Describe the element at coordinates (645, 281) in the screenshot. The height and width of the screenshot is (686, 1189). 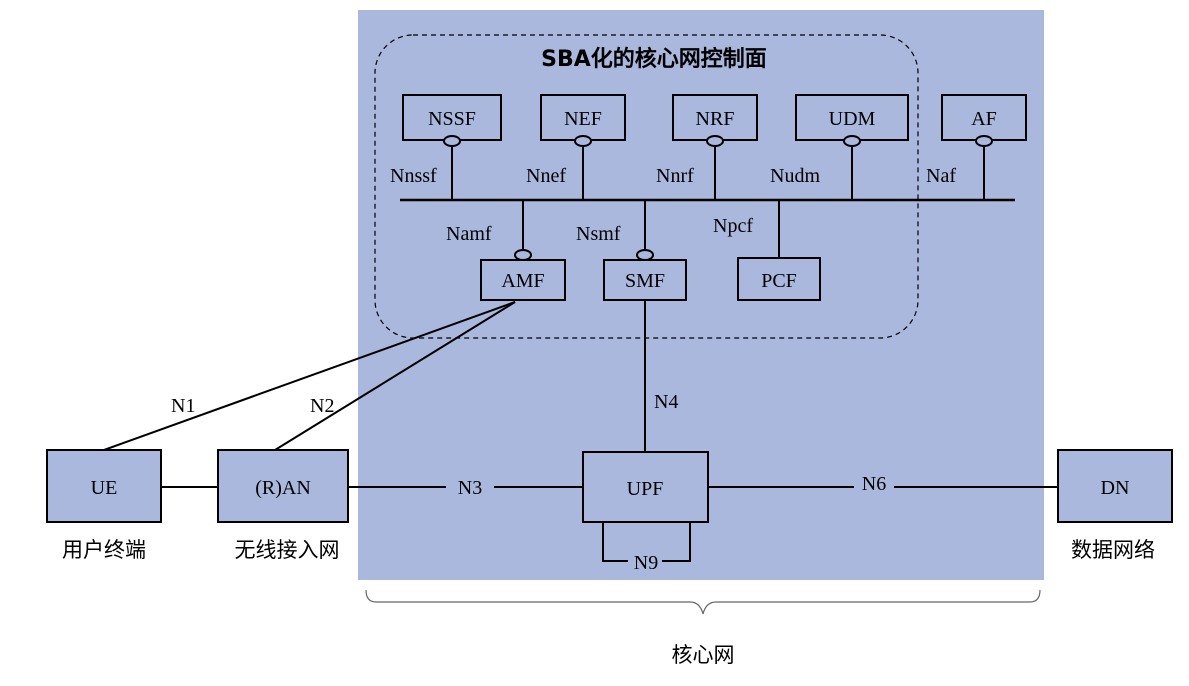
I see `smf-label: SMF` at that location.